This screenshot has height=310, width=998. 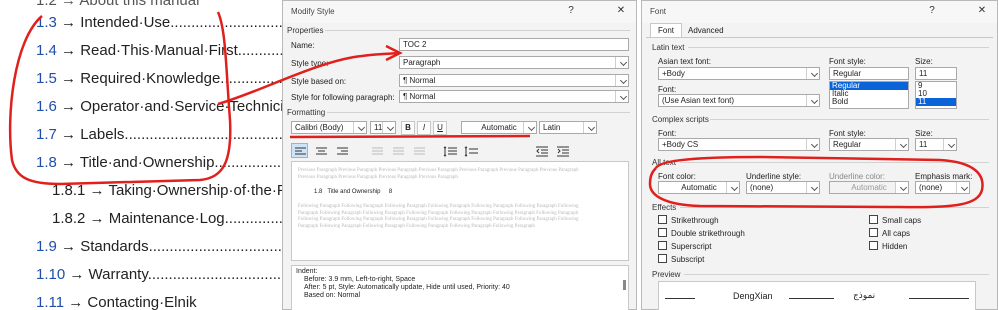 What do you see at coordinates (514, 62) in the screenshot?
I see `style-type-dropdown: Paragraph` at bounding box center [514, 62].